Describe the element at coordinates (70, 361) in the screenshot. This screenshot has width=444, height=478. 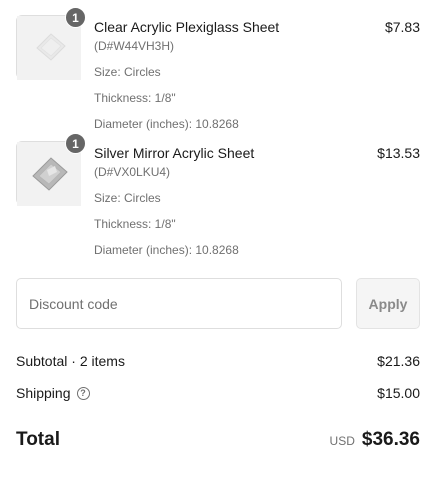
I see `subtotal-label: Subtotal · 2 items` at that location.